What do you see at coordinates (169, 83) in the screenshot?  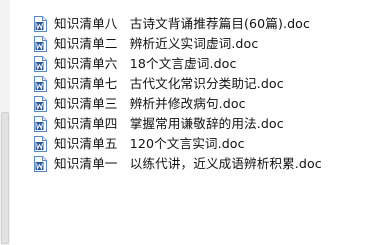 I see `file-name: 知识清单七 古代文化常识分类助记.doc` at bounding box center [169, 83].